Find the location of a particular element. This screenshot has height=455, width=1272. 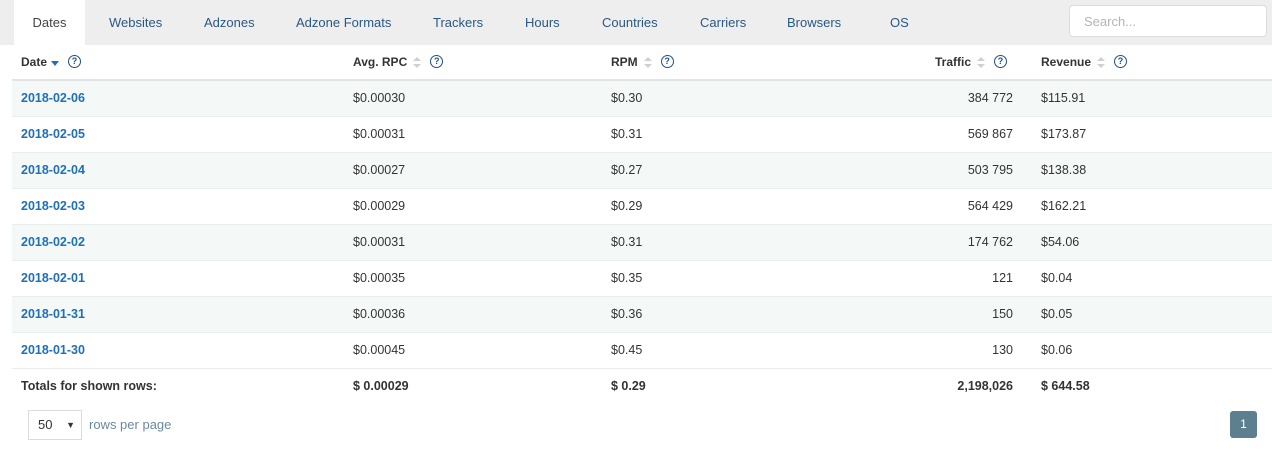

traffic-cell: 121 is located at coordinates (1002, 278).